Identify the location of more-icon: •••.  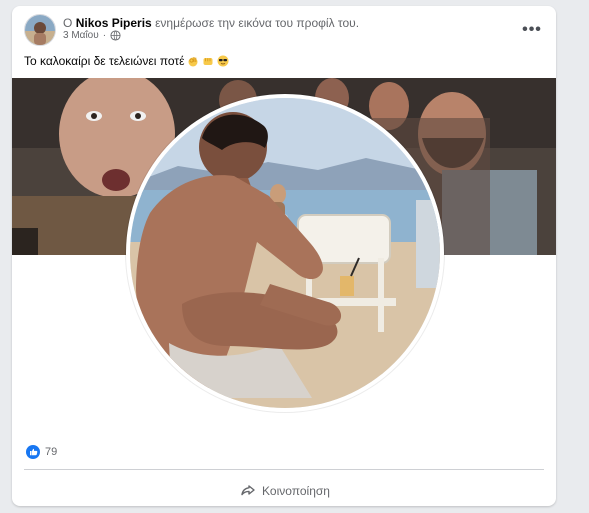
(532, 29).